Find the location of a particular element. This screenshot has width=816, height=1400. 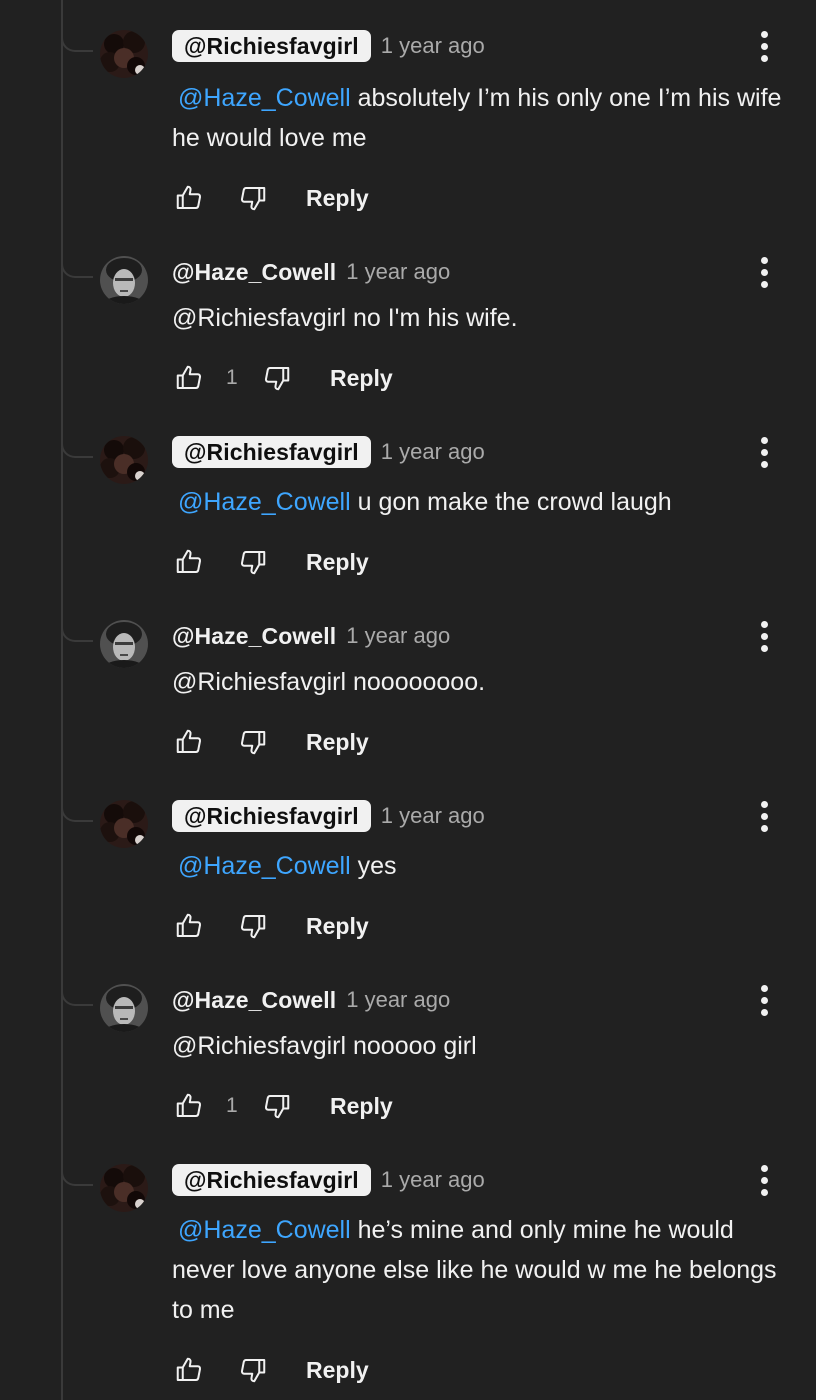

comment-body: yes is located at coordinates (377, 866).